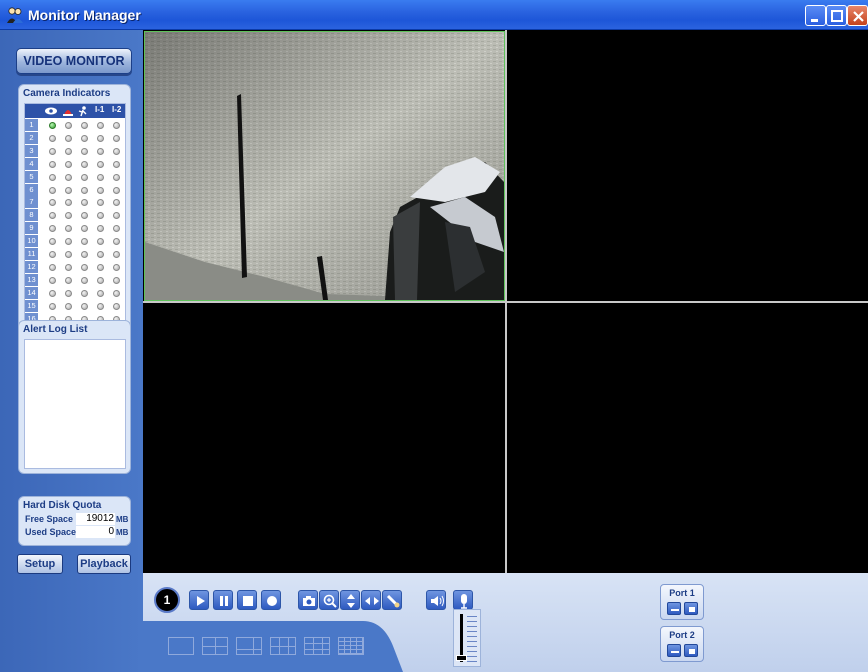 Image resolution: width=868 pixels, height=672 pixels. What do you see at coordinates (40, 564) in the screenshot?
I see `setup-button: Setup` at bounding box center [40, 564].